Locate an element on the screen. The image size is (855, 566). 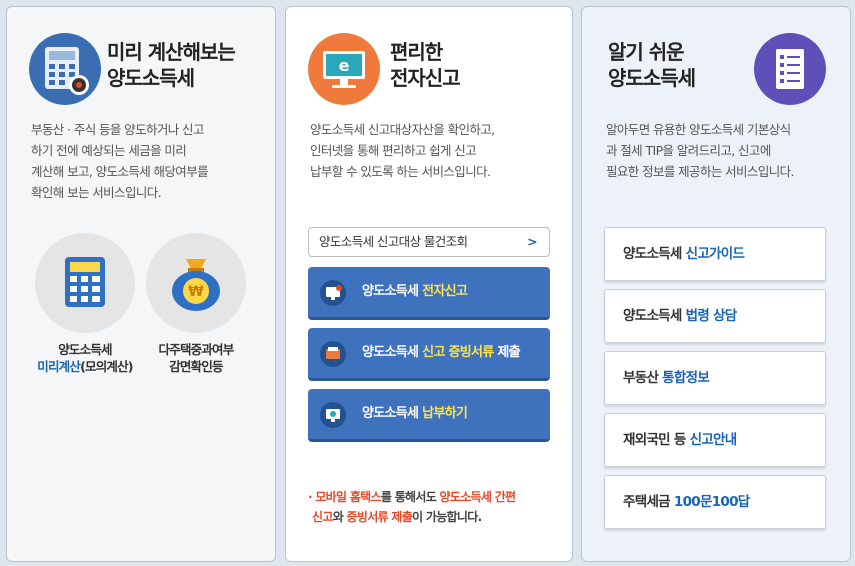
filing-guide-link: 양도소득세 신고가이드 is located at coordinates (715, 254).